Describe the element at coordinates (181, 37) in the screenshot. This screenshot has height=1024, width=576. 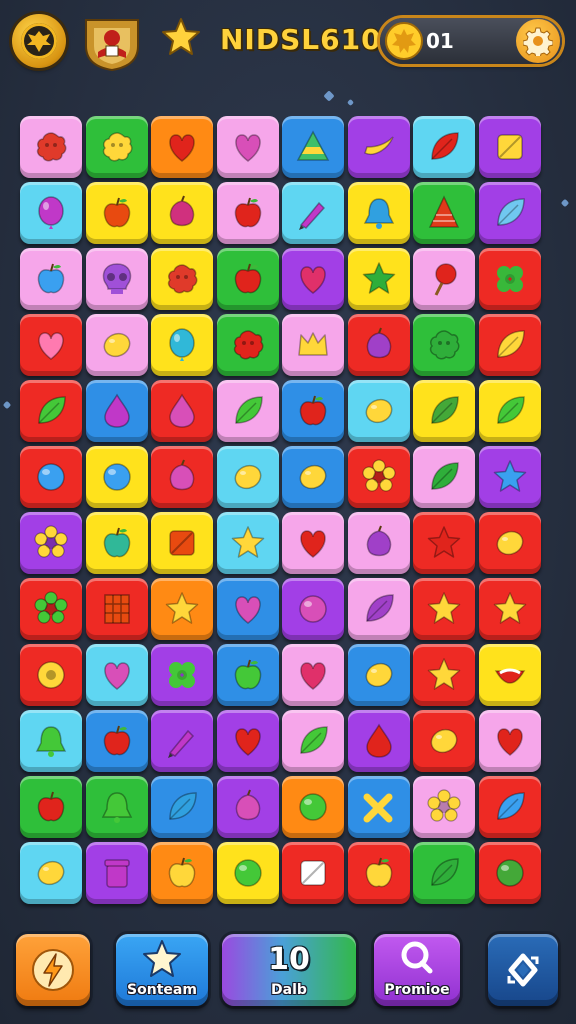
I see `star-icon` at that location.